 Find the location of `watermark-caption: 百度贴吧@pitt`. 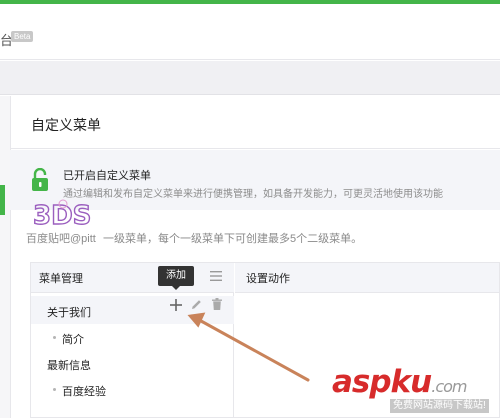

watermark-caption: 百度贴吧@pitt is located at coordinates (61, 239).